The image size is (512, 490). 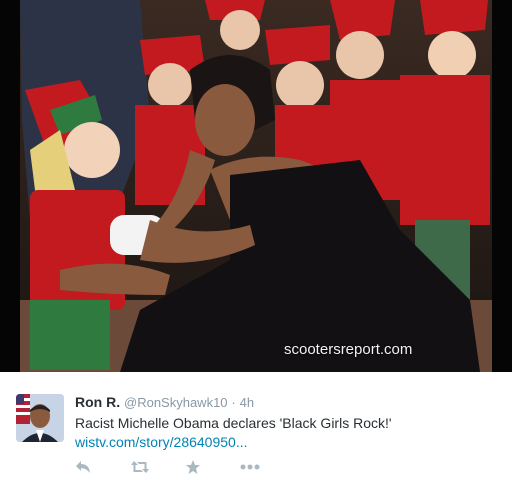 What do you see at coordinates (193, 467) in the screenshot?
I see `favorite-icon` at bounding box center [193, 467].